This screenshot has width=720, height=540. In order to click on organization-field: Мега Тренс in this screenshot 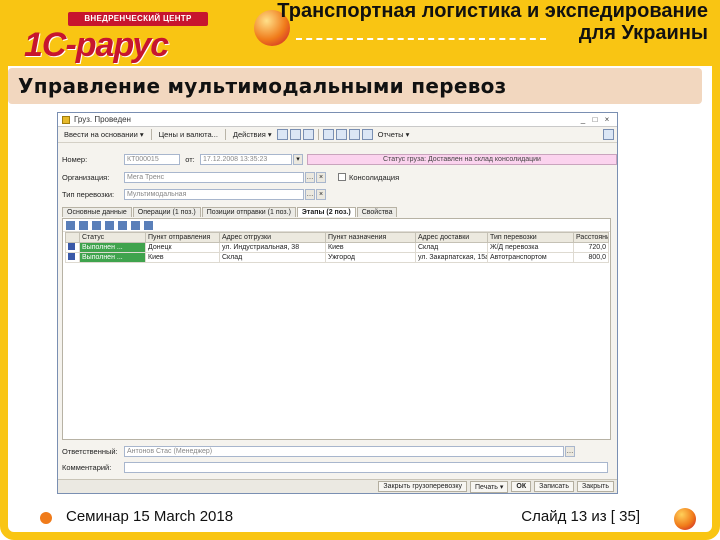, I will do `click(214, 177)`.